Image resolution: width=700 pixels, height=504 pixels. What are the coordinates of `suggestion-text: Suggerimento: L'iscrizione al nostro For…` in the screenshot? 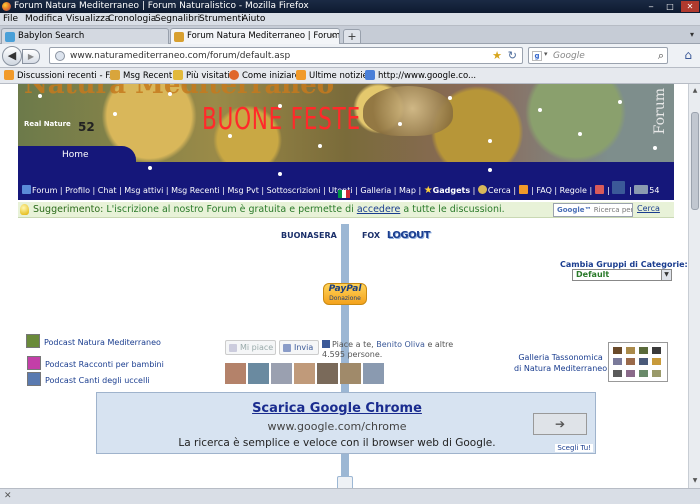 It's located at (269, 209).